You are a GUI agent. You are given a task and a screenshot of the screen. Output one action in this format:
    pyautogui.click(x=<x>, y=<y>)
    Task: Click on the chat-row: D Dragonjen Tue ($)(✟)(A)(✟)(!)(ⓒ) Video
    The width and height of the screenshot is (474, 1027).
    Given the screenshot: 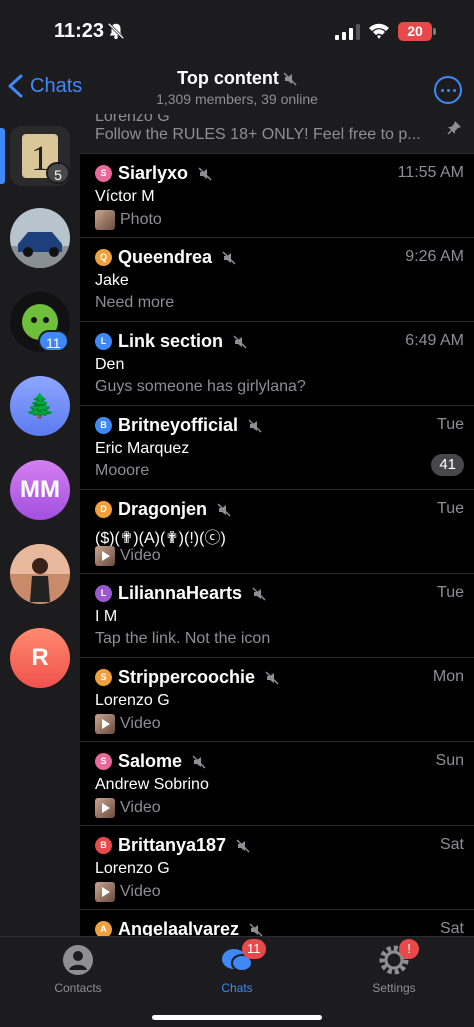 What is the action you would take?
    pyautogui.click(x=277, y=532)
    